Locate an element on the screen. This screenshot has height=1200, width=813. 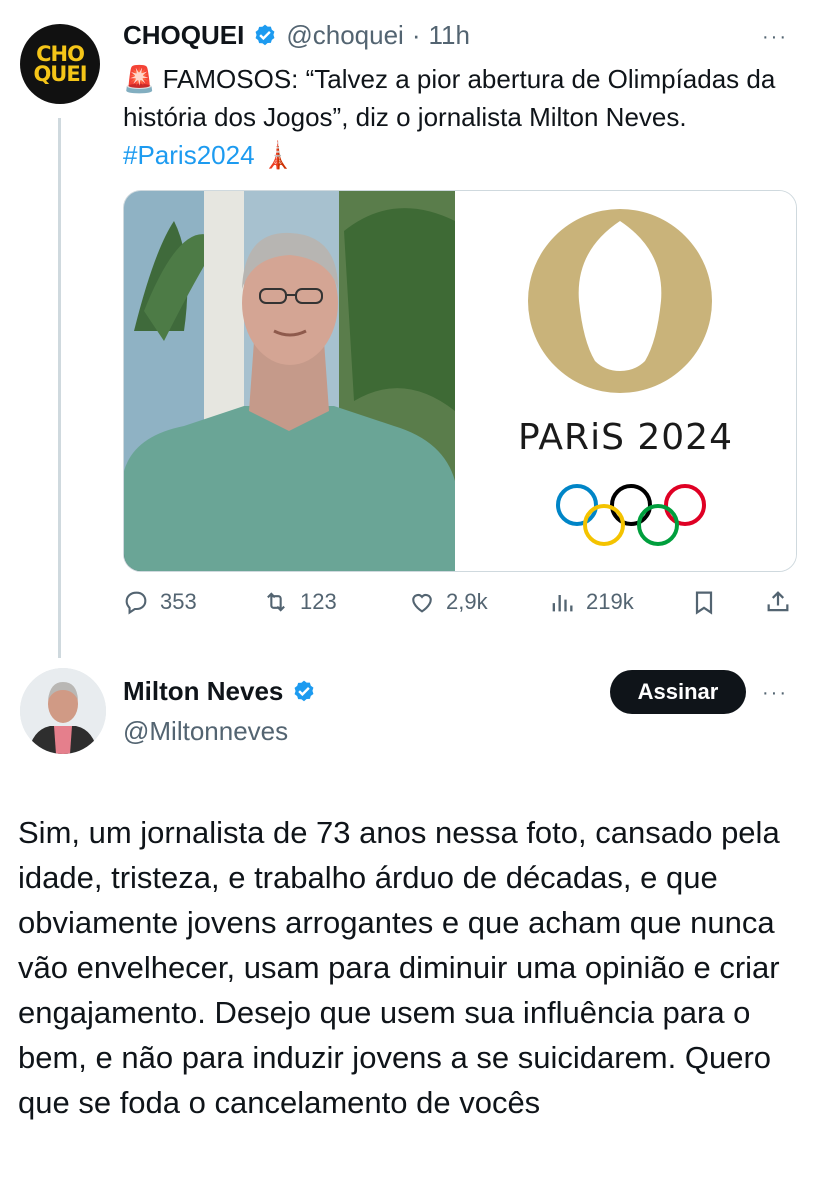
display-name: CHOQUEI is located at coordinates (183, 35).